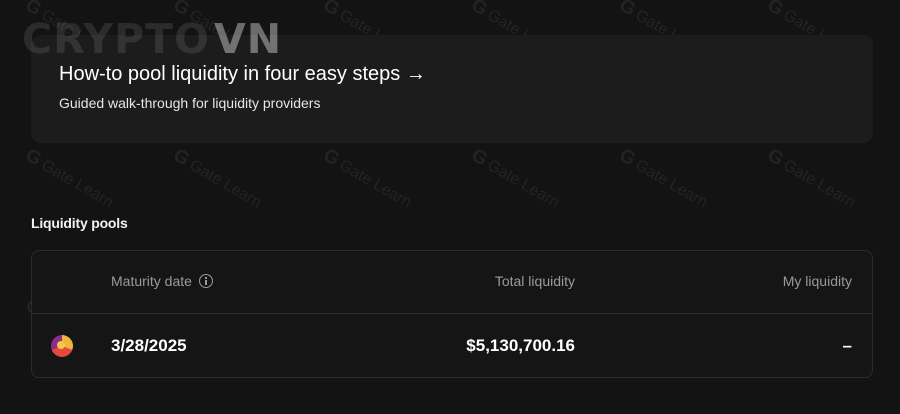 Image resolution: width=900 pixels, height=414 pixels. Describe the element at coordinates (817, 281) in the screenshot. I see `column-header-mine: My liquidity` at that location.